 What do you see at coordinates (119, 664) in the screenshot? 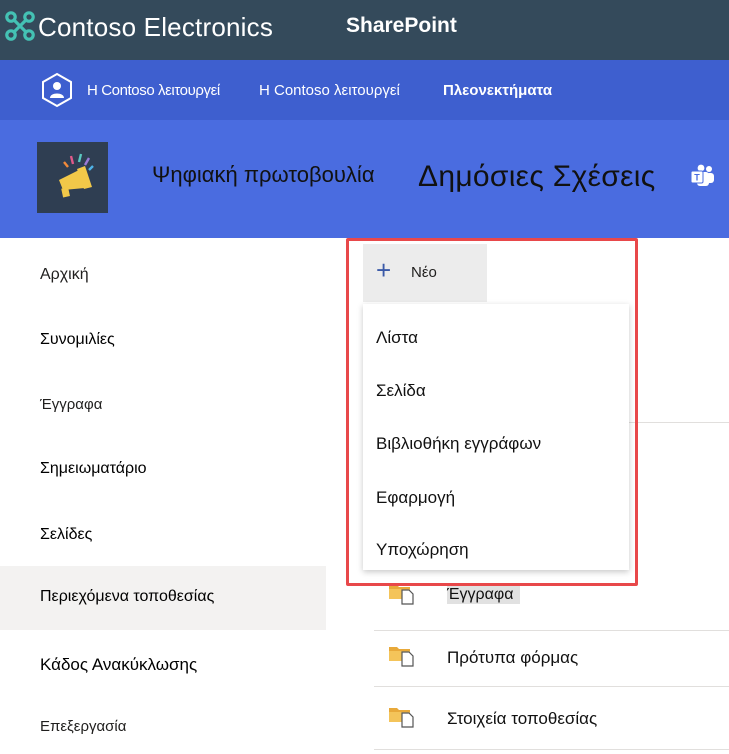
I see `nav-item-label: Κάδος Ανακύκλωσης` at bounding box center [119, 664].